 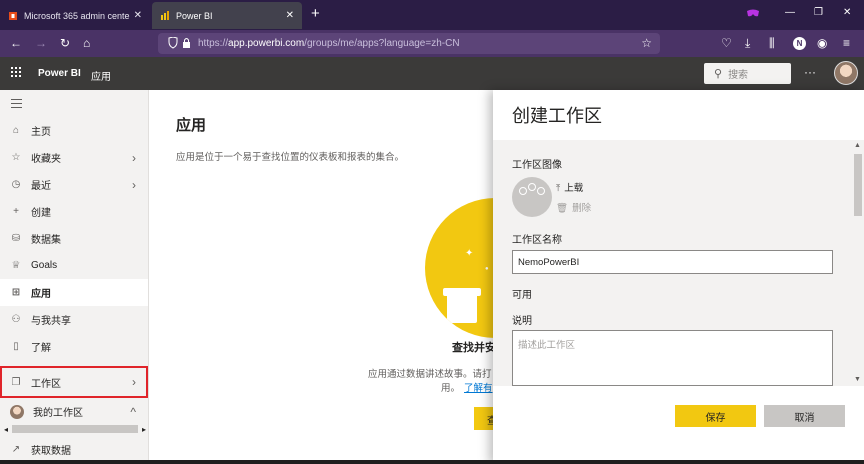 What do you see at coordinates (290, 157) in the screenshot?
I see `page-description: 应用是位于一个易于查找位置的仪表板和报表的集合。` at bounding box center [290, 157].